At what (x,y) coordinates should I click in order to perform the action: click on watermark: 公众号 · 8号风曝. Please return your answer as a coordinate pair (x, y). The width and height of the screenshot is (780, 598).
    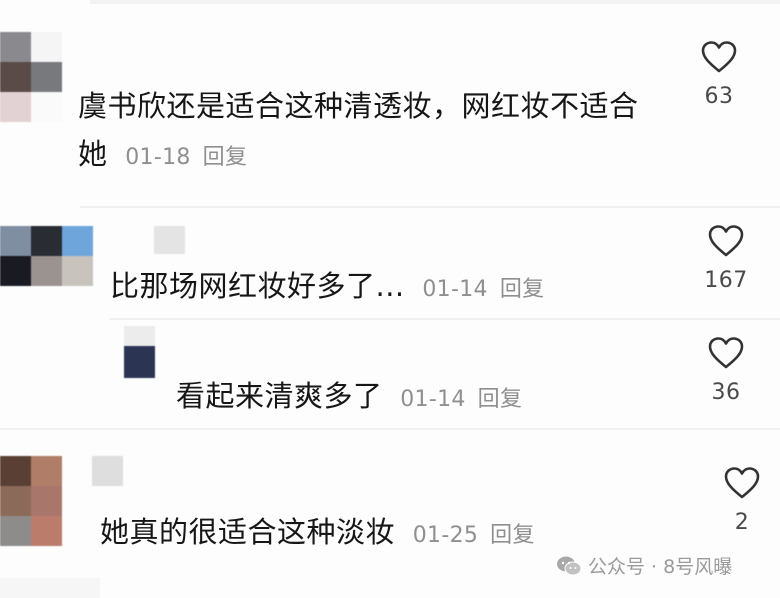
    Looking at the image, I should click on (644, 565).